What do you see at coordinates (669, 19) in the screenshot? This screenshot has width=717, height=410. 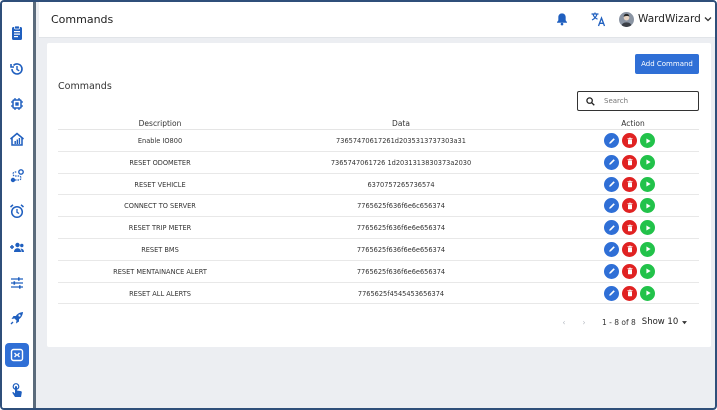 I see `user-name: WardWizard` at bounding box center [669, 19].